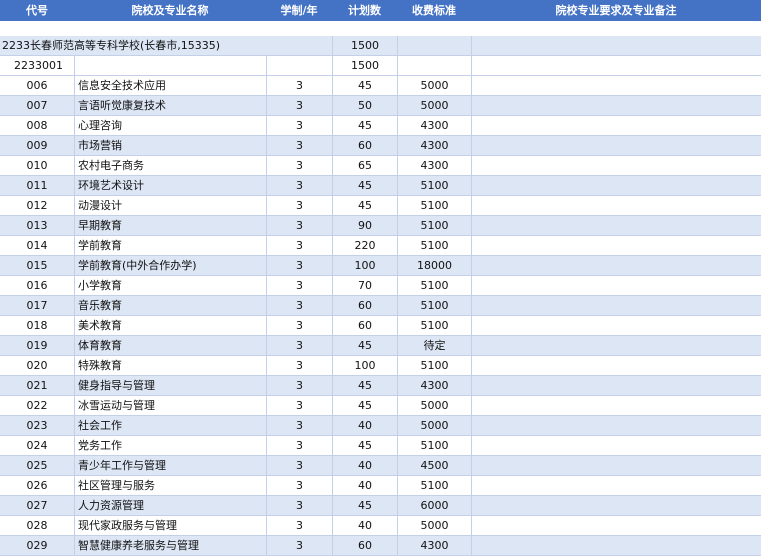 This screenshot has height=558, width=761. What do you see at coordinates (616, 45) in the screenshot?
I see `school-notes` at bounding box center [616, 45].